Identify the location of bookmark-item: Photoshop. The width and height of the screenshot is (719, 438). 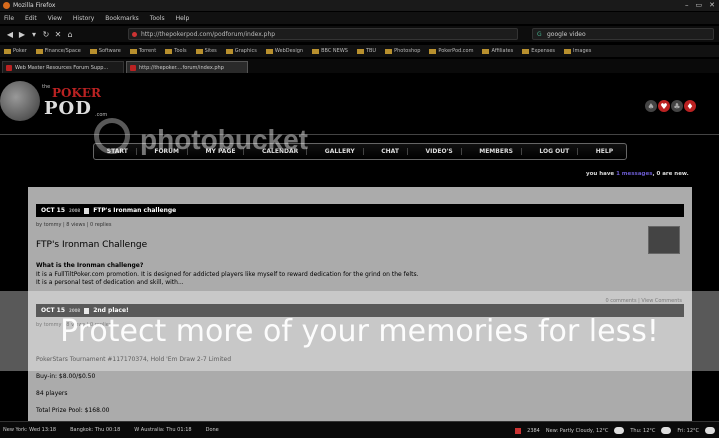
(402, 51).